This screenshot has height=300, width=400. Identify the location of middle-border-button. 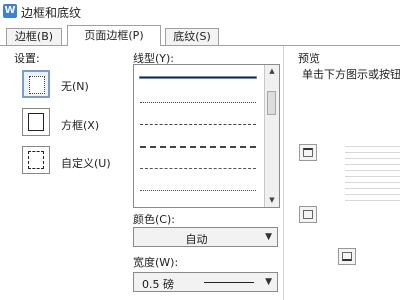
(308, 214).